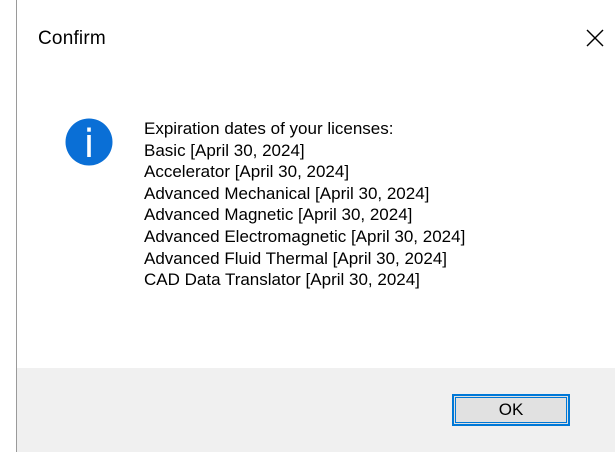  I want to click on info-icon, so click(89, 142).